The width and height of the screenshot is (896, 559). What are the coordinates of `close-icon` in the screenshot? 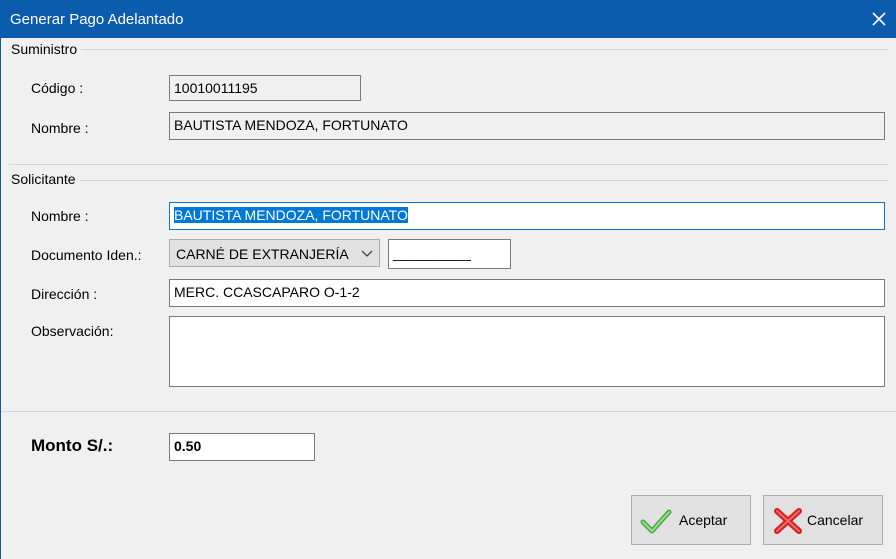 It's located at (879, 19).